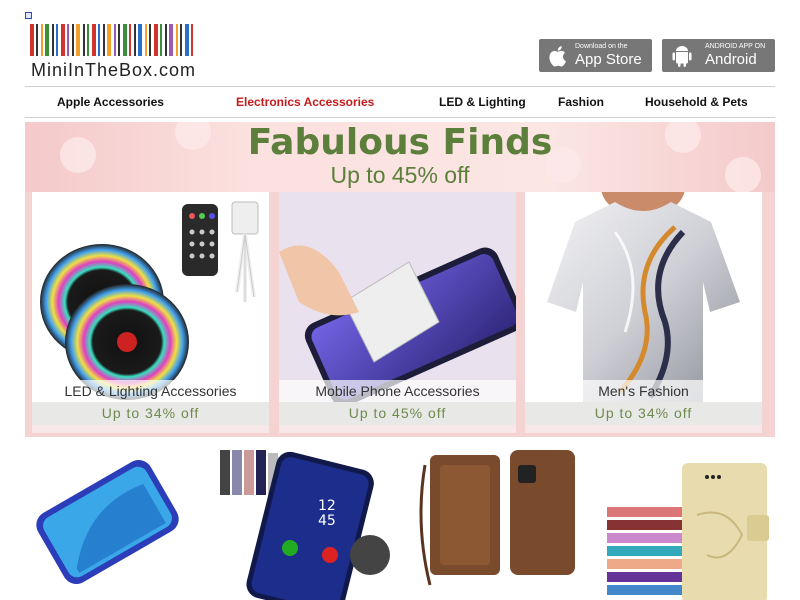 The image size is (800, 600). I want to click on promo-card-led: LED & Lighting Accessories Up to 34% off, so click(150, 312).